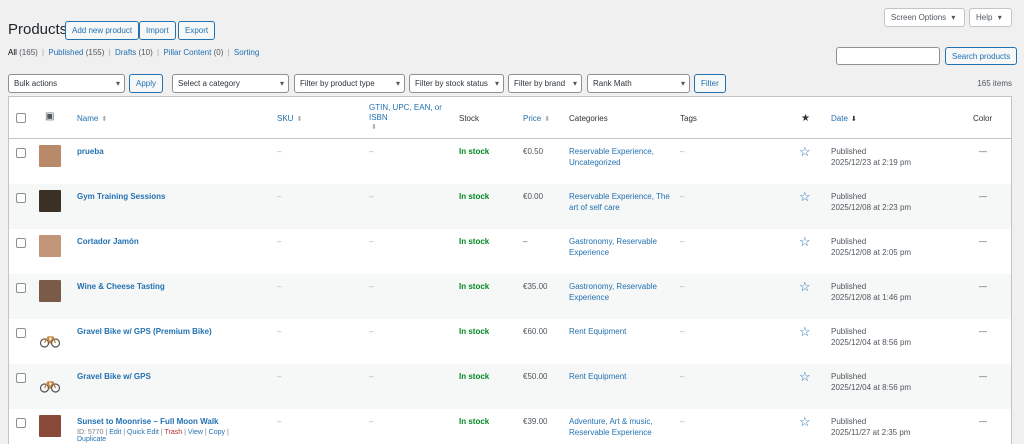  What do you see at coordinates (90, 151) in the screenshot?
I see `product-name-link: prueba` at bounding box center [90, 151].